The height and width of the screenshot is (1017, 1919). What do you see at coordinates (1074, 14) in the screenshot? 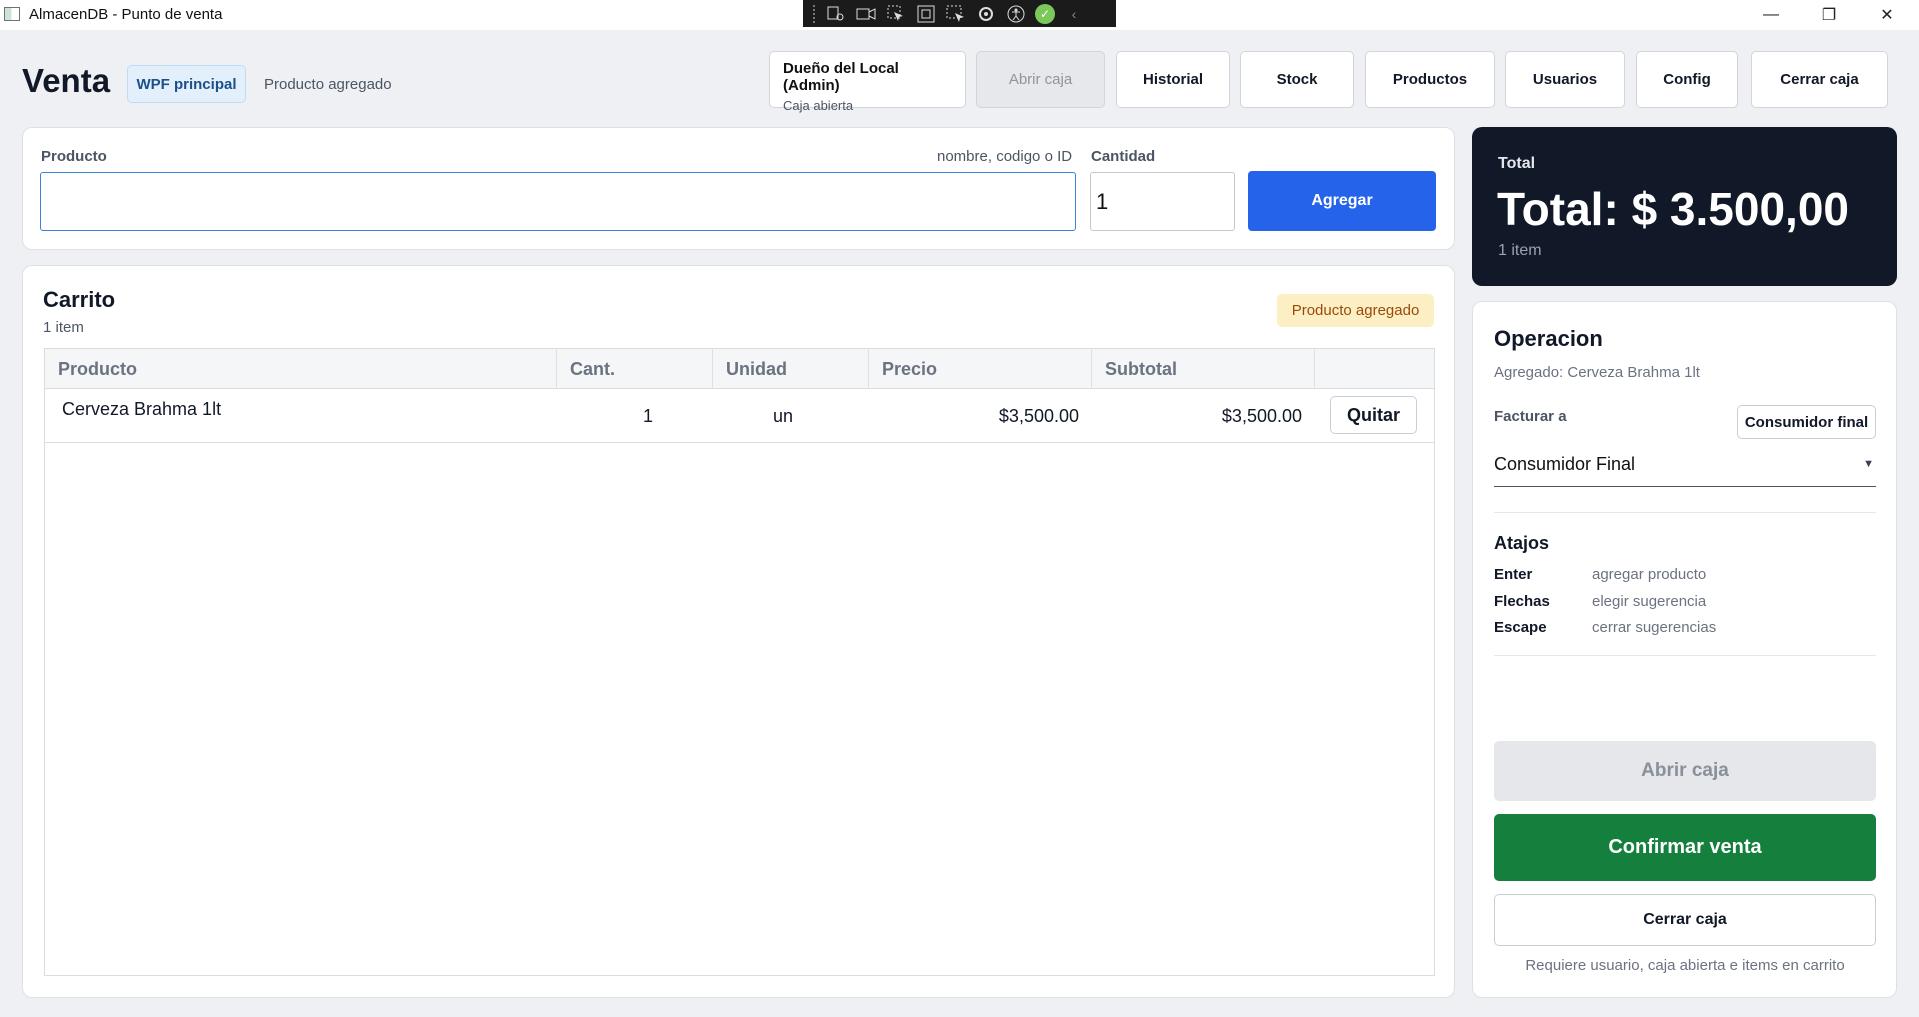
I see `chevron-left-icon: ‹` at bounding box center [1074, 14].